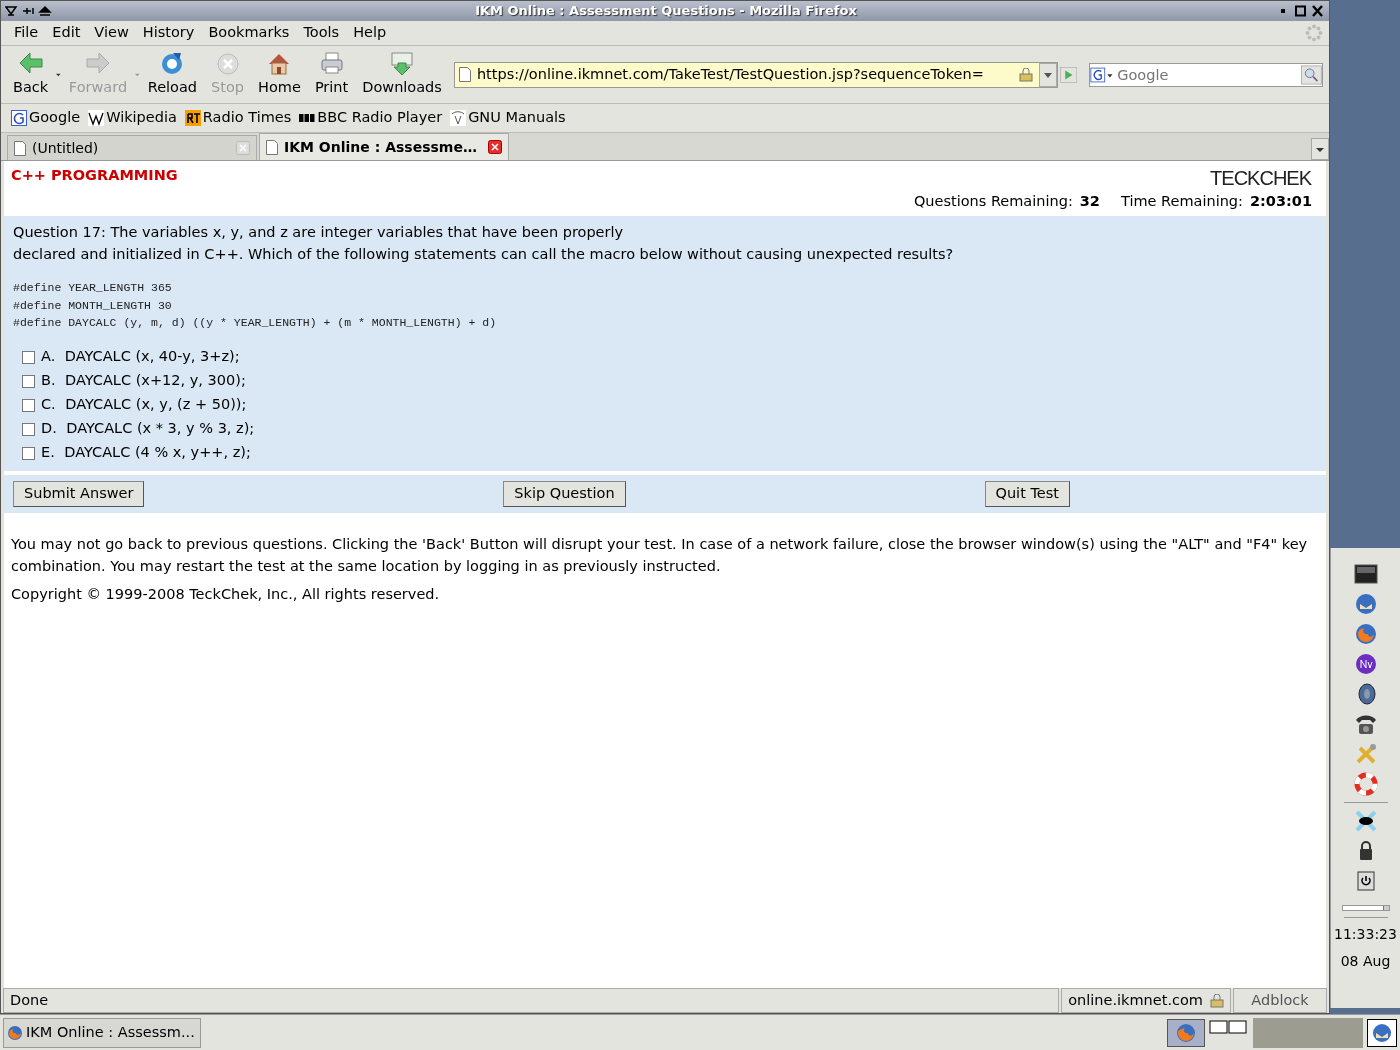 The image size is (1400, 1050). What do you see at coordinates (49, 429) in the screenshot?
I see `option-letter: D.` at bounding box center [49, 429].